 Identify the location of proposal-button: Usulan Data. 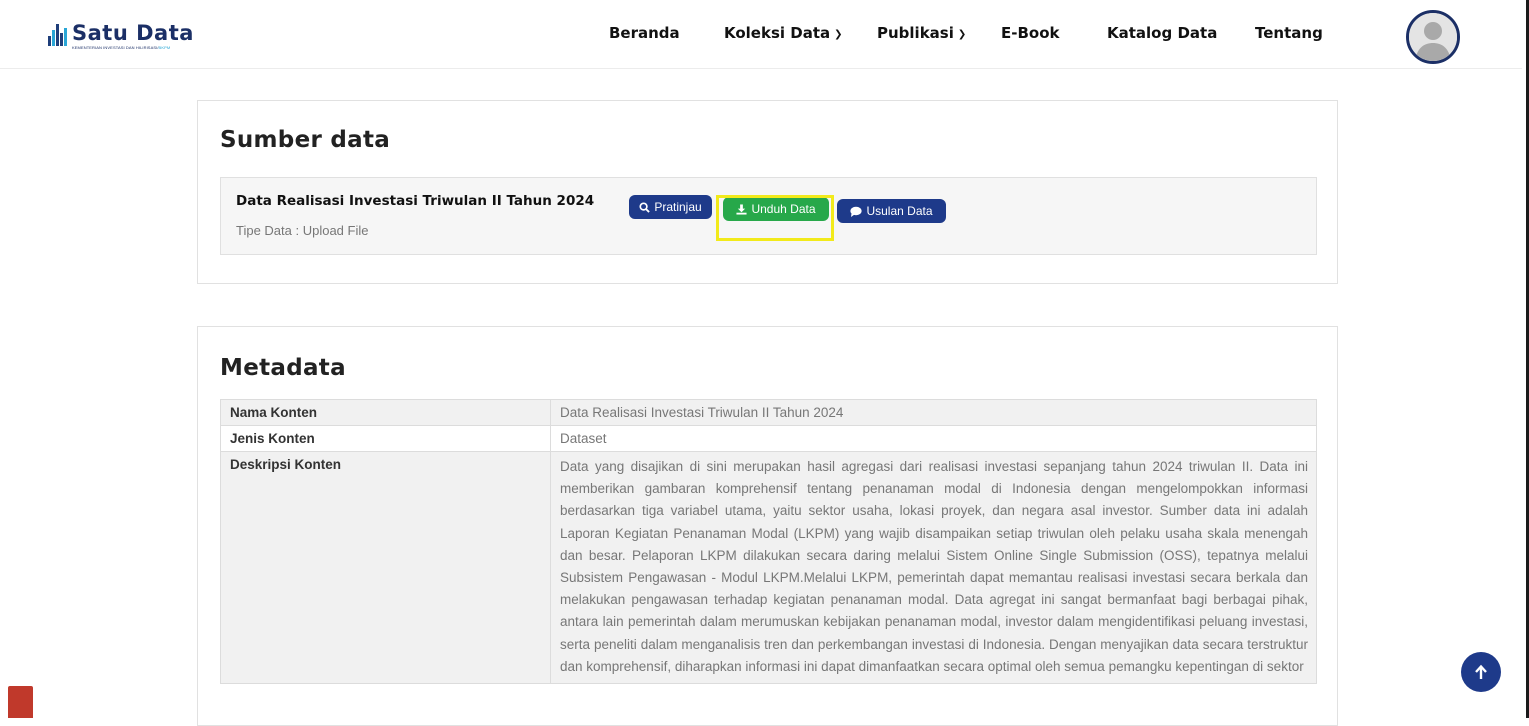
(891, 211).